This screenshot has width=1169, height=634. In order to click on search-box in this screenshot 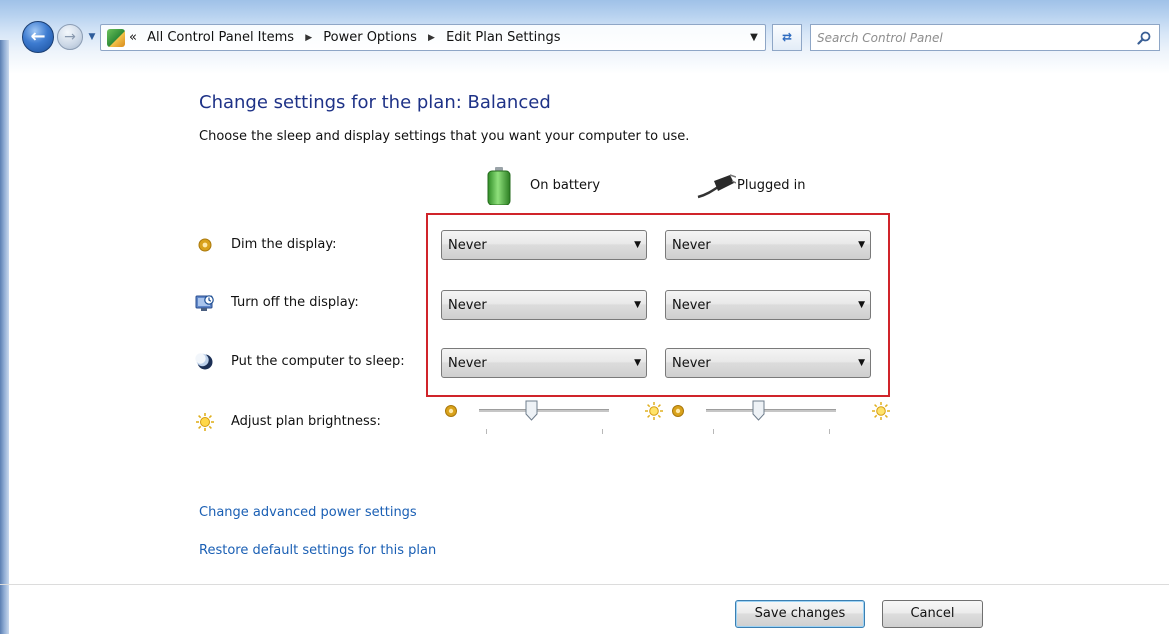, I will do `click(985, 37)`.